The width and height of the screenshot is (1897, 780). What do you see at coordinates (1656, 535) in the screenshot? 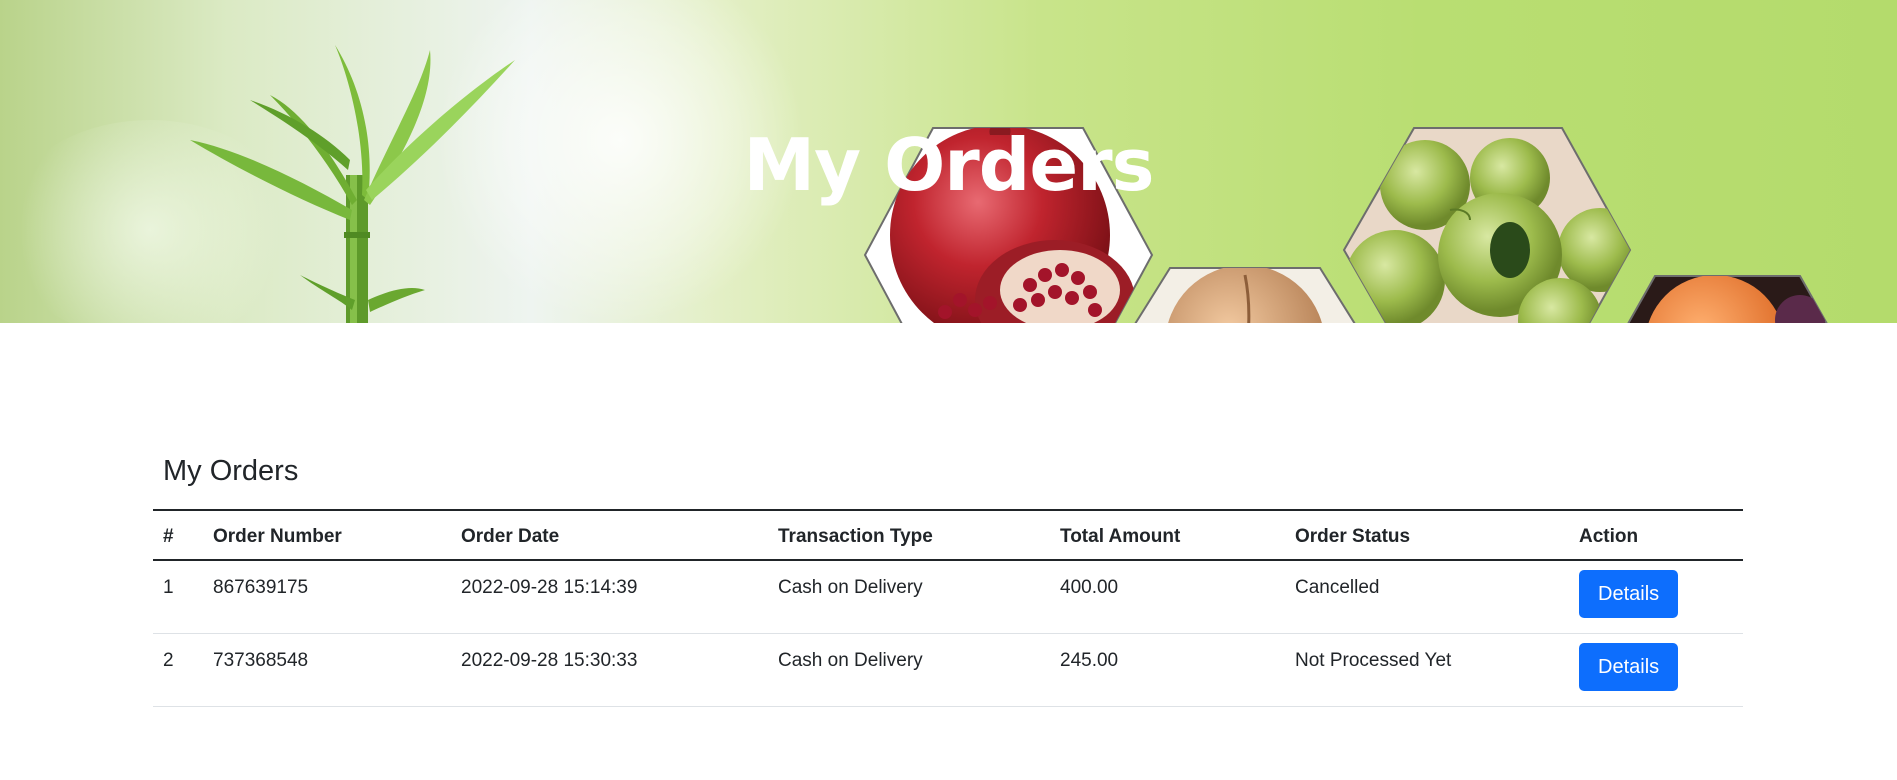
I see `column-header-action: Action` at bounding box center [1656, 535].